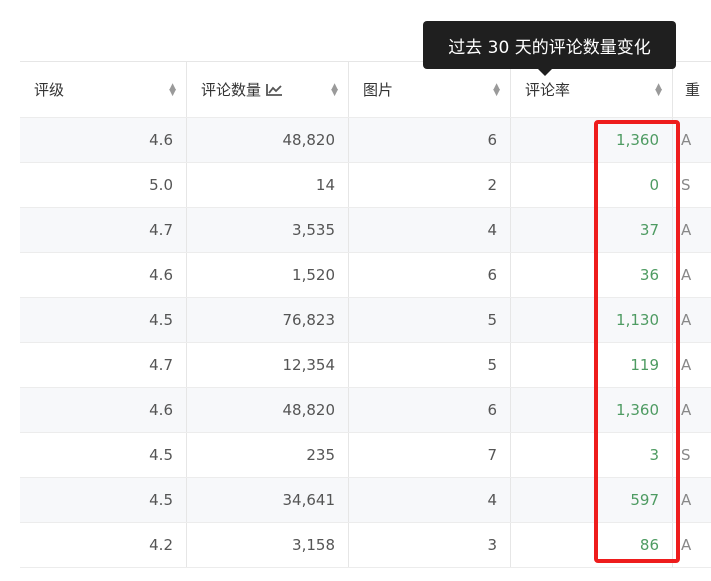 The height and width of the screenshot is (581, 711). I want to click on column-header-truncated: 重, so click(692, 89).